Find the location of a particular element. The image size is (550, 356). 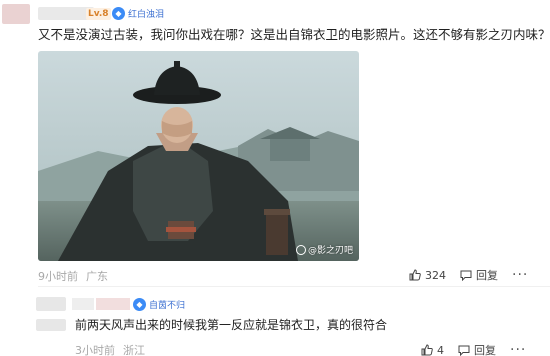

comment-location: 广东 is located at coordinates (97, 276).